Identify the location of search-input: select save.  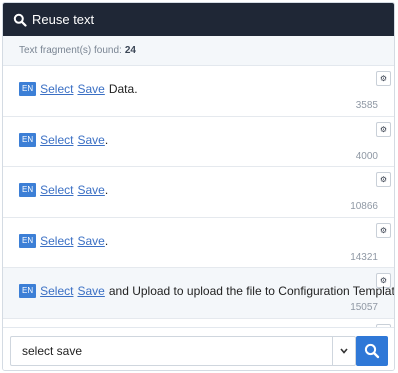
(183, 351).